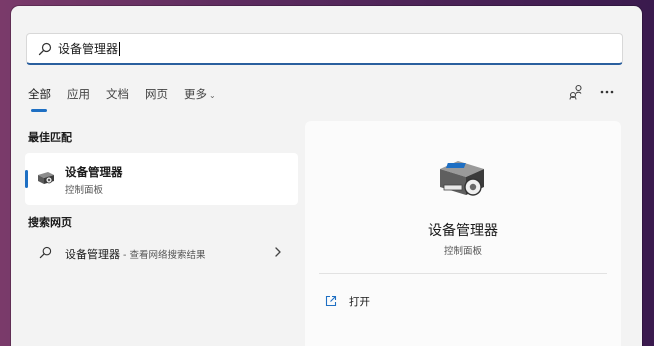 This screenshot has width=654, height=346. Describe the element at coordinates (156, 97) in the screenshot. I see `tab-web: 网页` at that location.